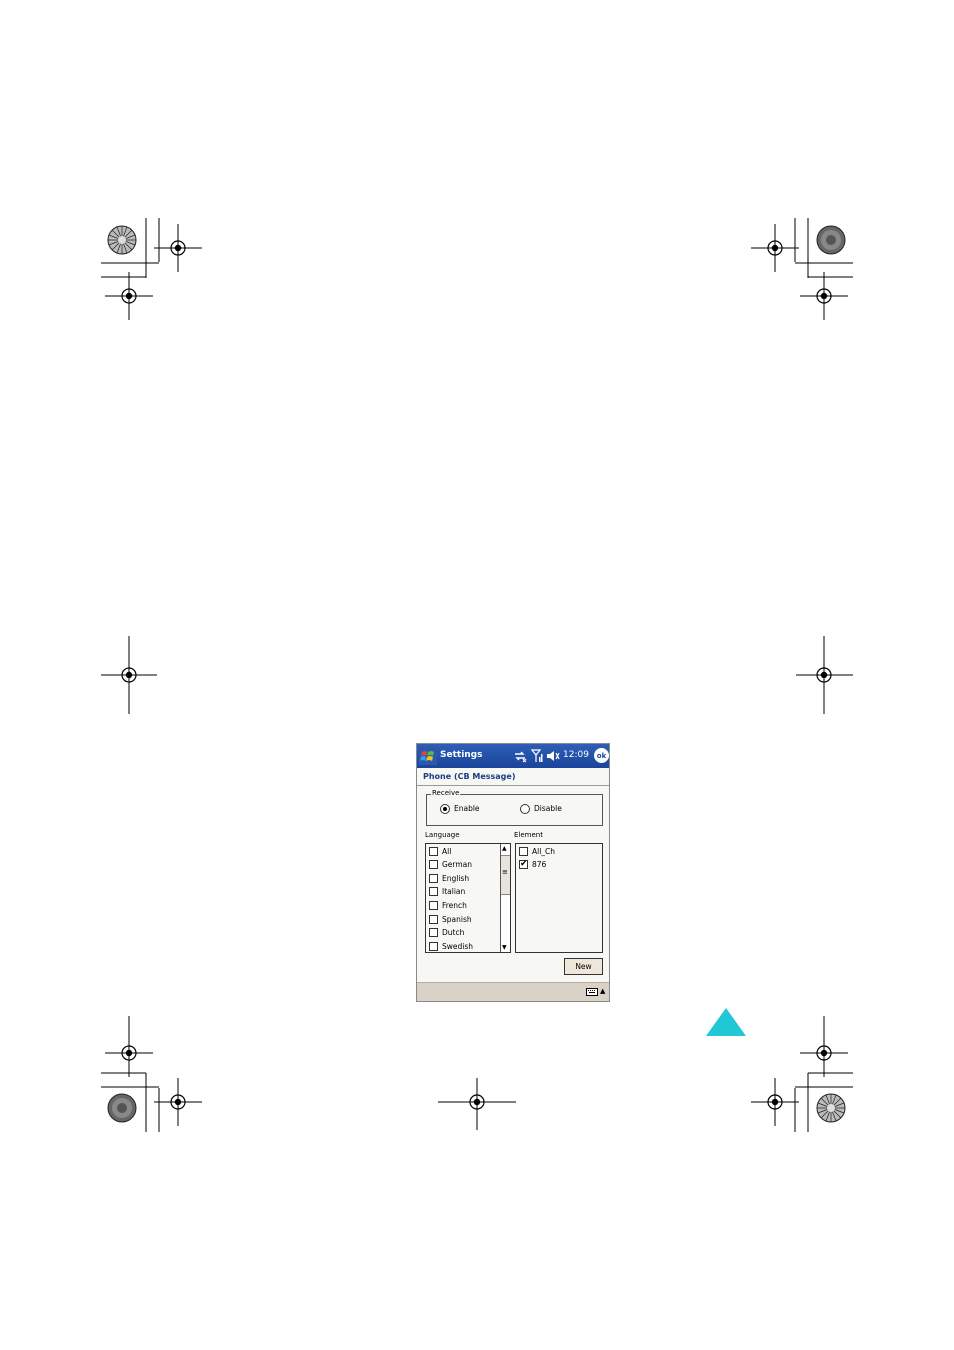  What do you see at coordinates (446, 793) in the screenshot?
I see `receive-legend: Receive` at bounding box center [446, 793].